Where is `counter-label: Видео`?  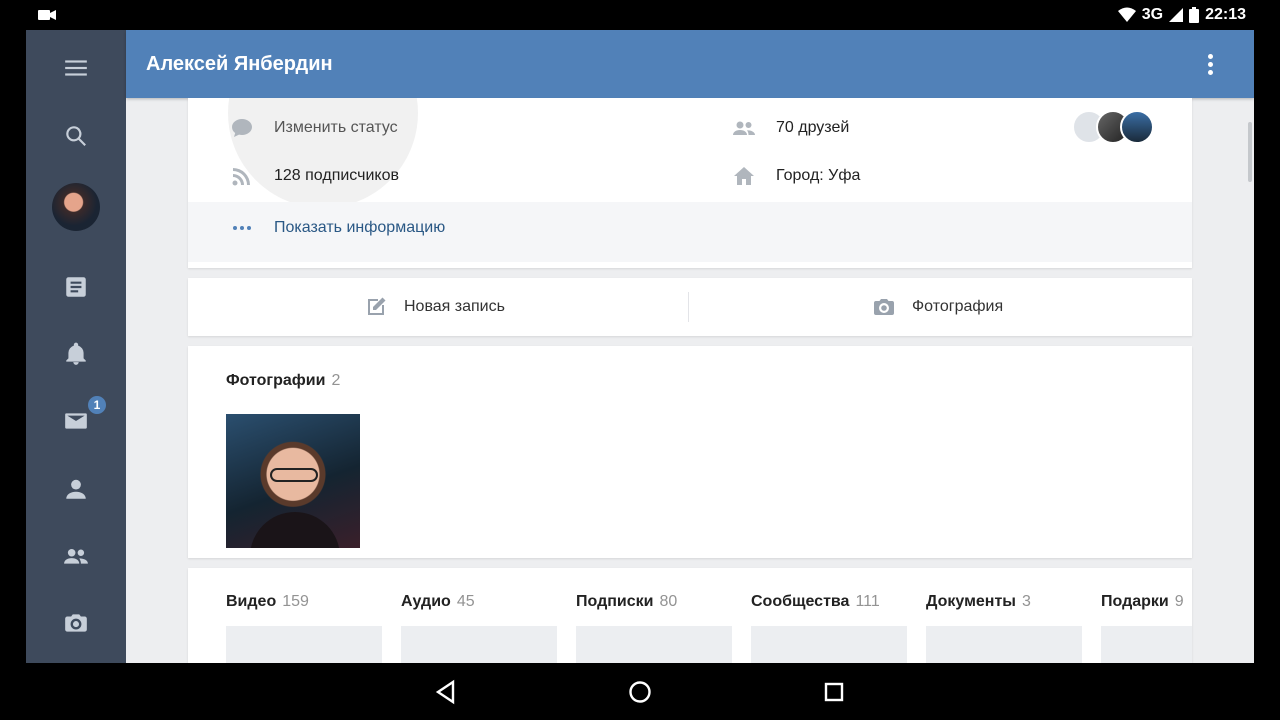 counter-label: Видео is located at coordinates (251, 601).